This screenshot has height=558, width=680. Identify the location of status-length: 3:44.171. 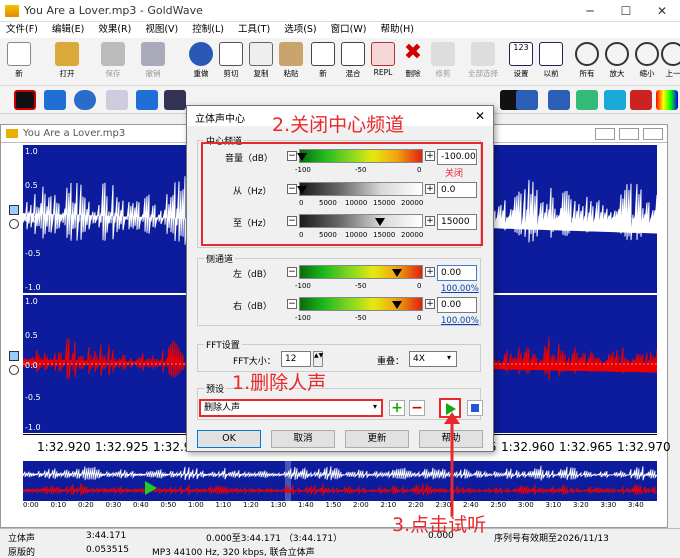
(106, 536).